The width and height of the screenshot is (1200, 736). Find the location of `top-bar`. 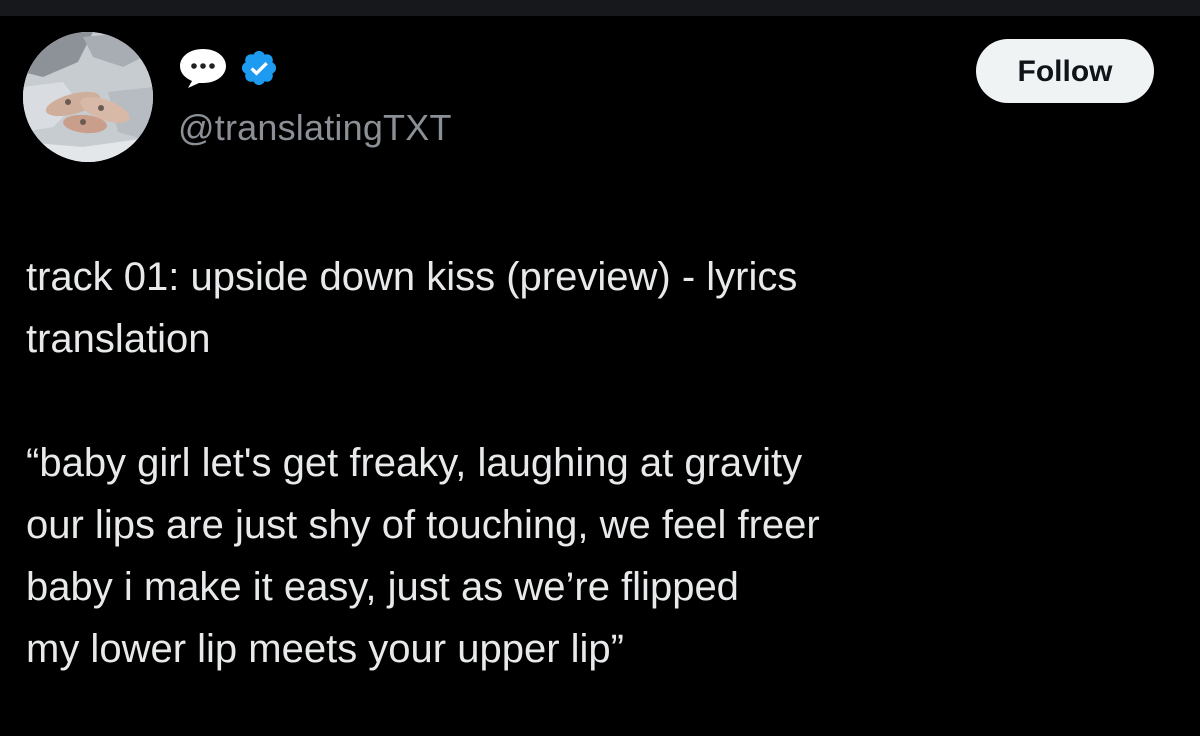

top-bar is located at coordinates (600, 8).